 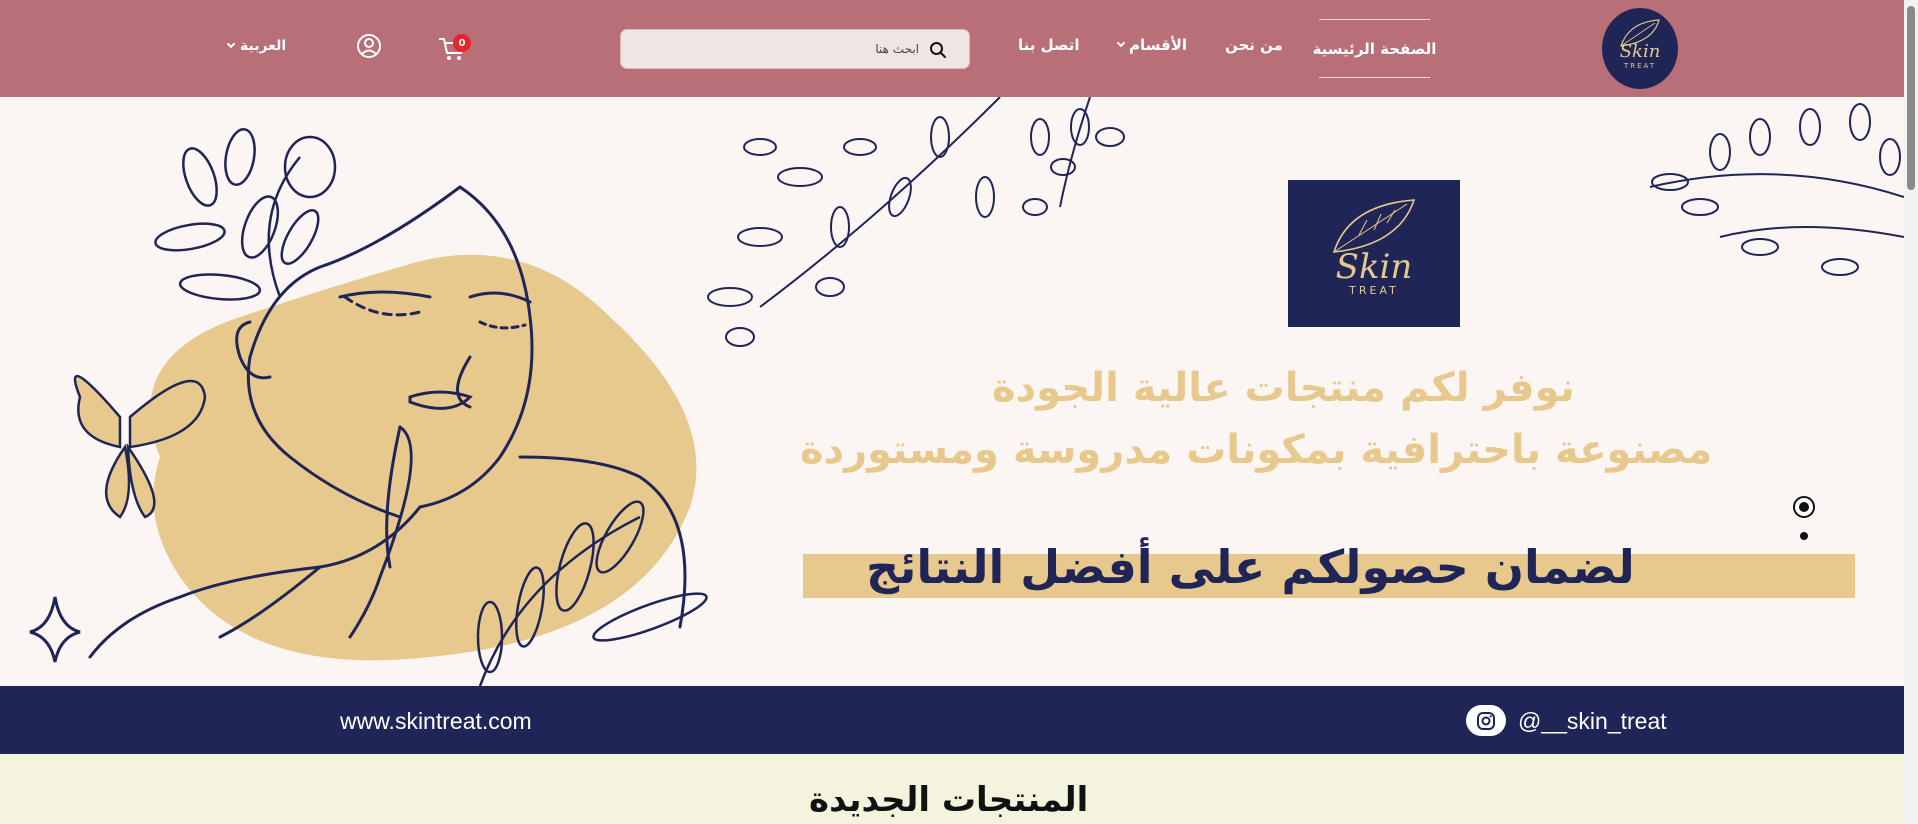 I want to click on language-selector: العربية, so click(x=256, y=46).